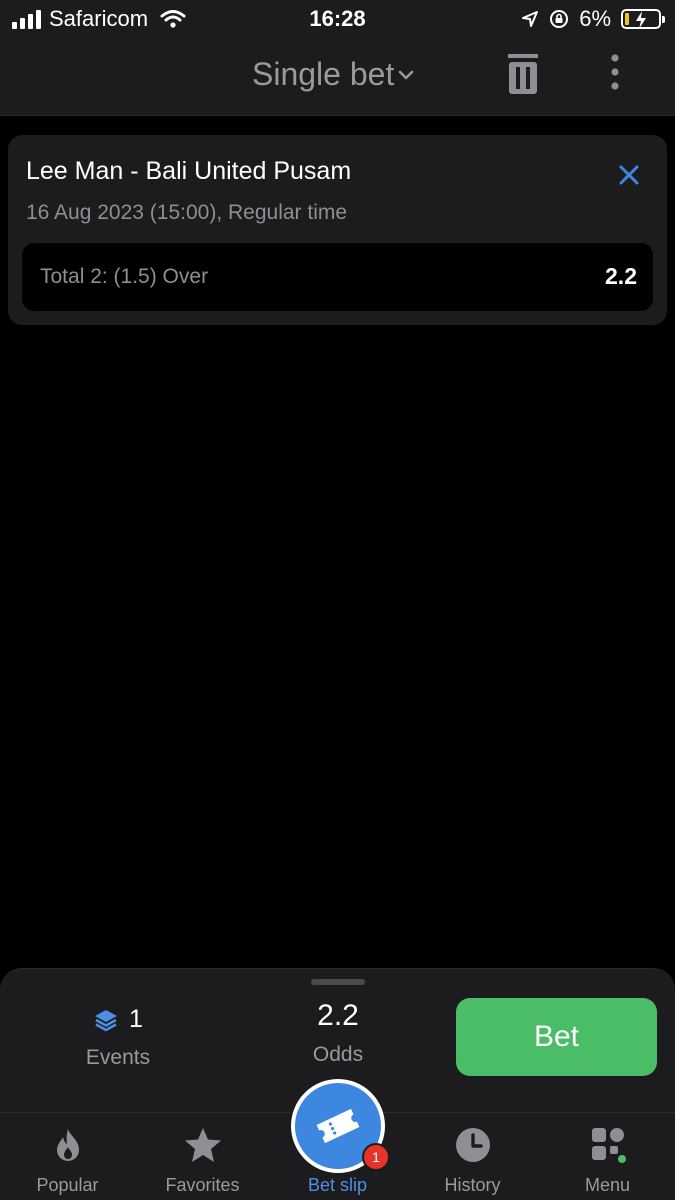 This screenshot has height=1200, width=675. What do you see at coordinates (202, 1185) in the screenshot?
I see `tab-label: Favorites` at bounding box center [202, 1185].